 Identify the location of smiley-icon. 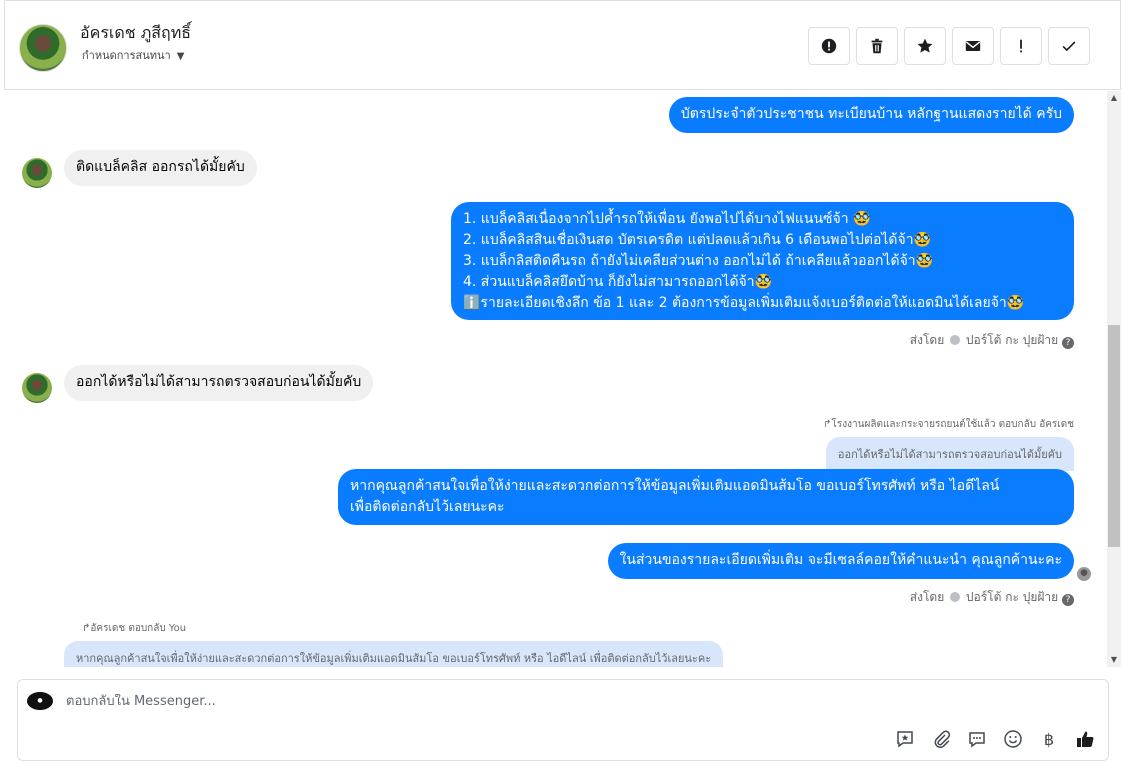
(1013, 739).